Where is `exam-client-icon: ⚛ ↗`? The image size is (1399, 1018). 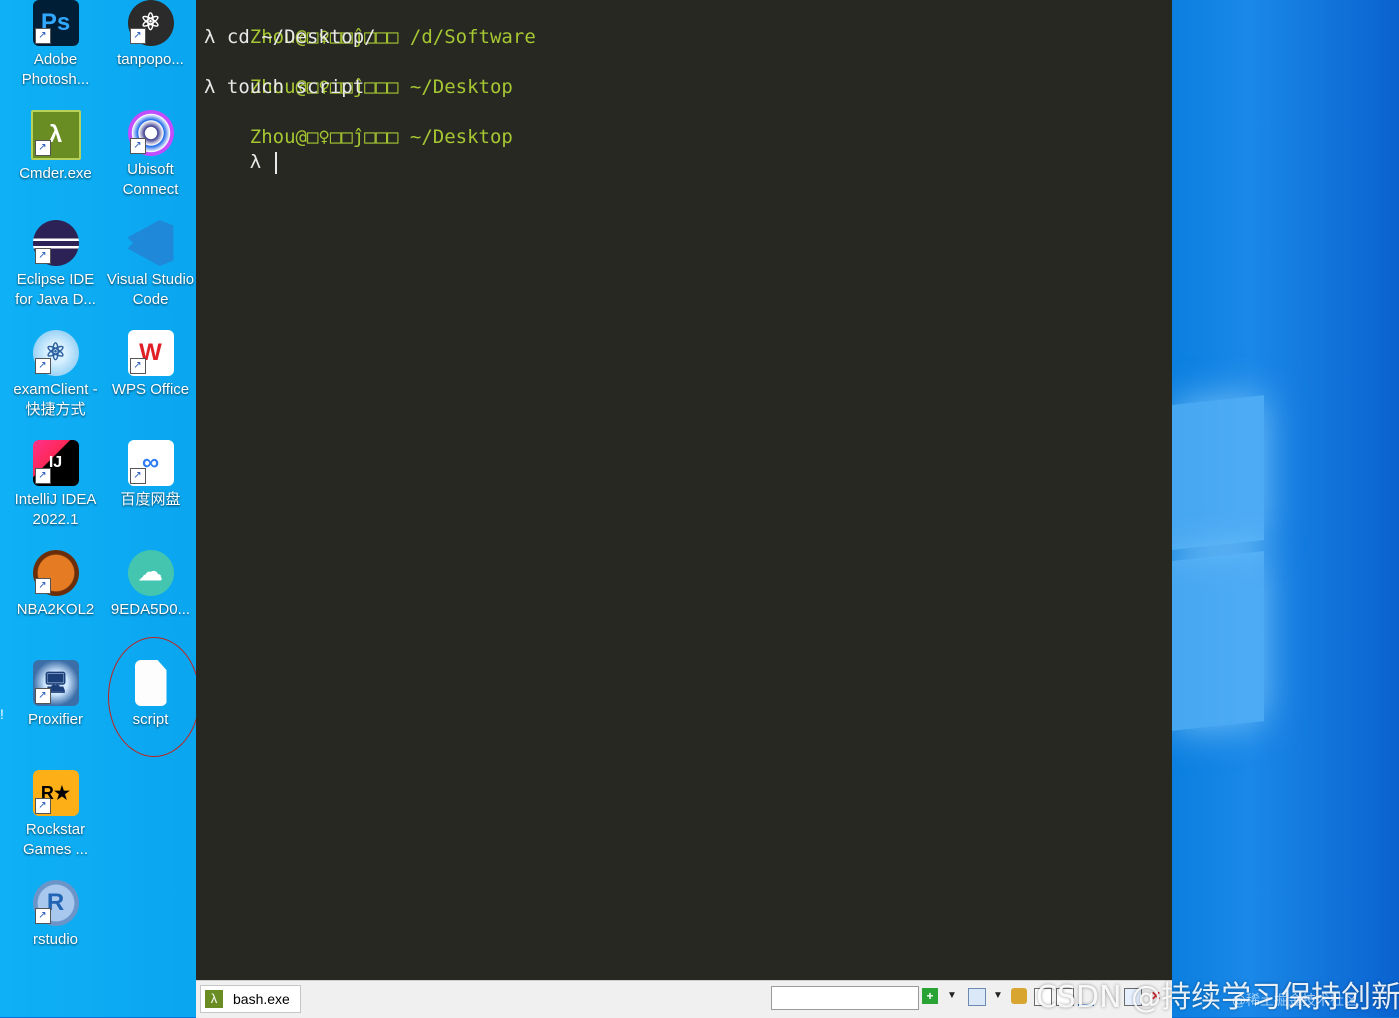 exam-client-icon: ⚛ ↗ is located at coordinates (55, 353).